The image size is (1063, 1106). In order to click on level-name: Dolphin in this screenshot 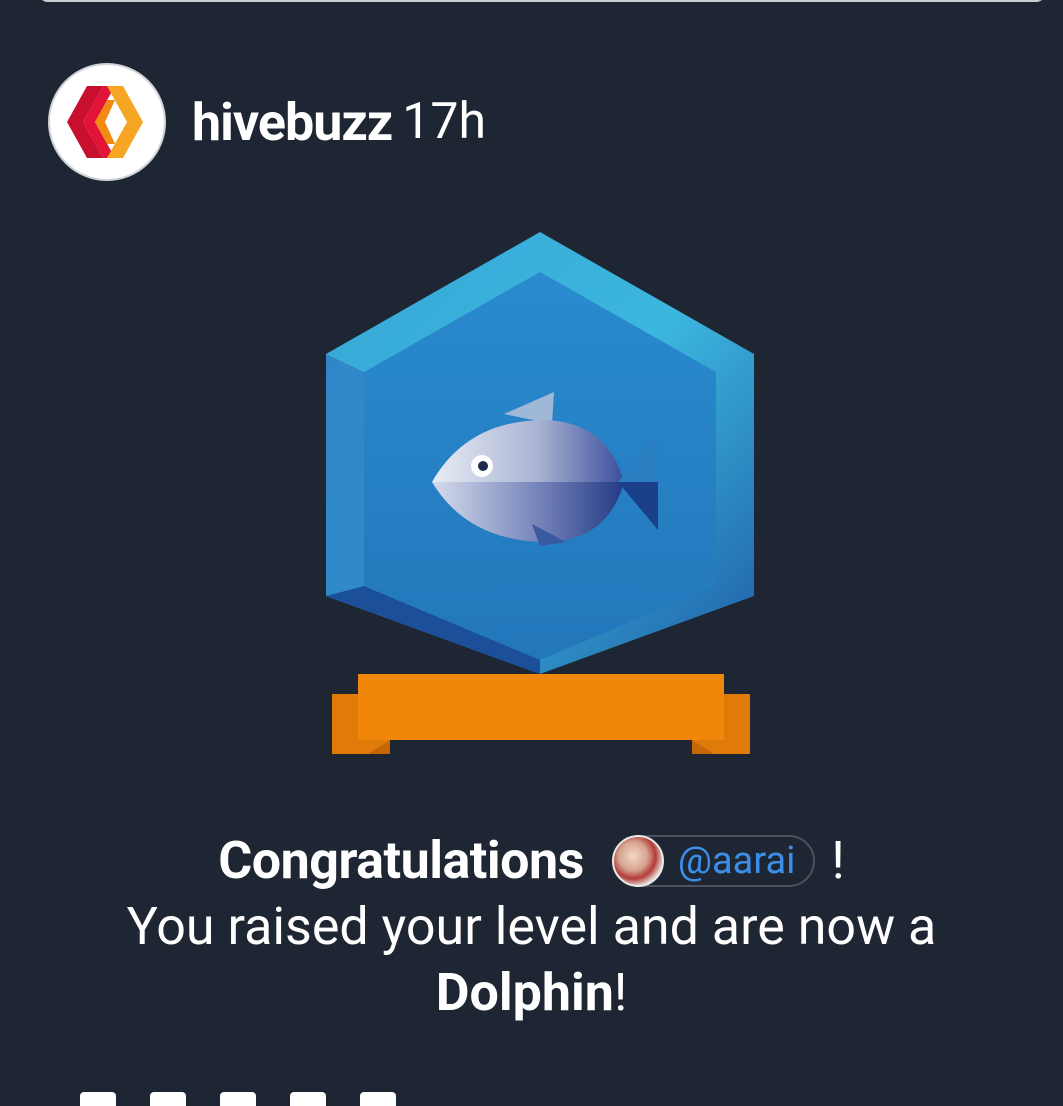, I will do `click(524, 992)`.